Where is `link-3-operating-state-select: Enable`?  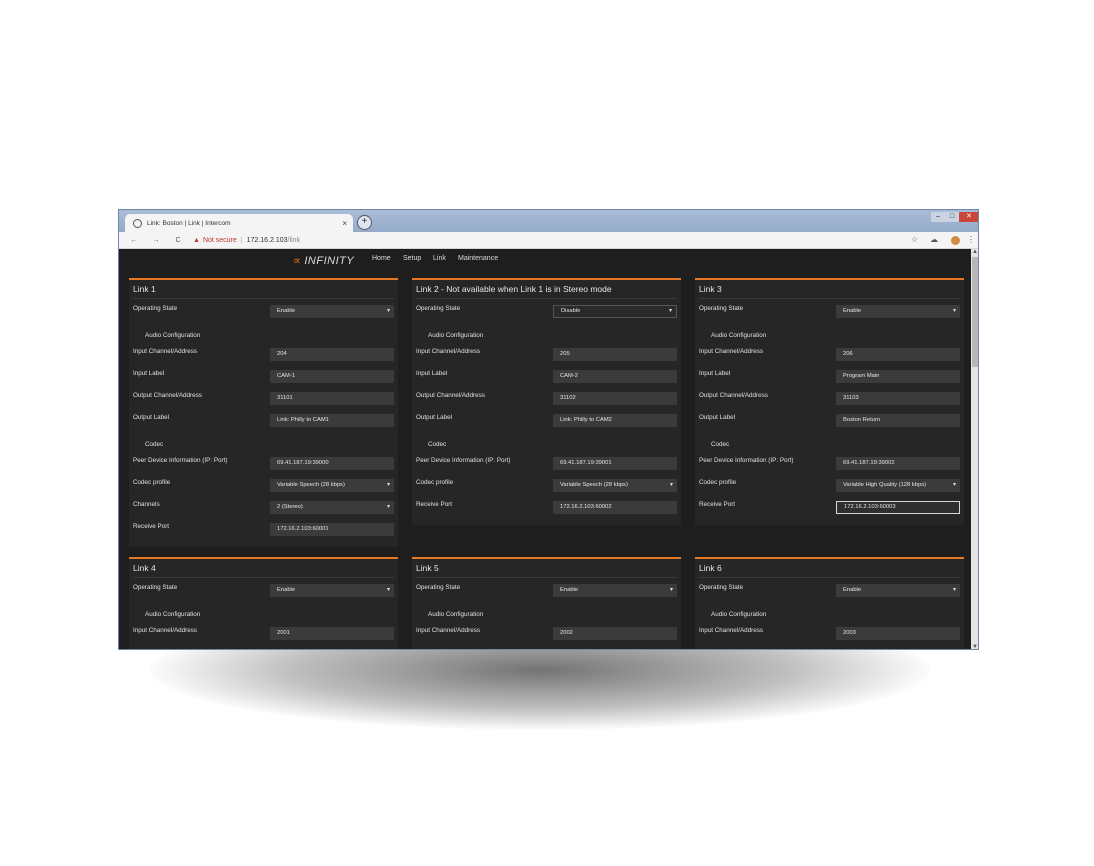 link-3-operating-state-select: Enable is located at coordinates (898, 311).